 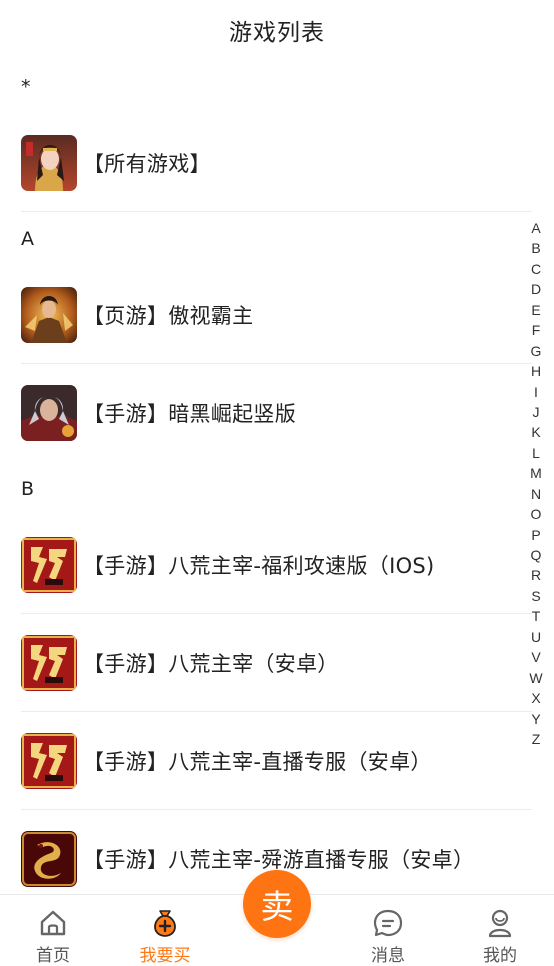 I want to click on index-letter-c: C, so click(x=536, y=269).